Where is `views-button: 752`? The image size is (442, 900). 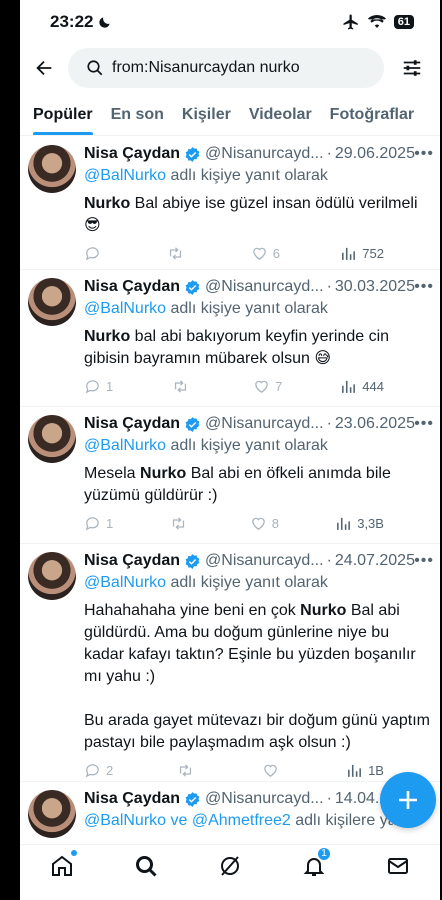
views-button: 752 is located at coordinates (362, 253).